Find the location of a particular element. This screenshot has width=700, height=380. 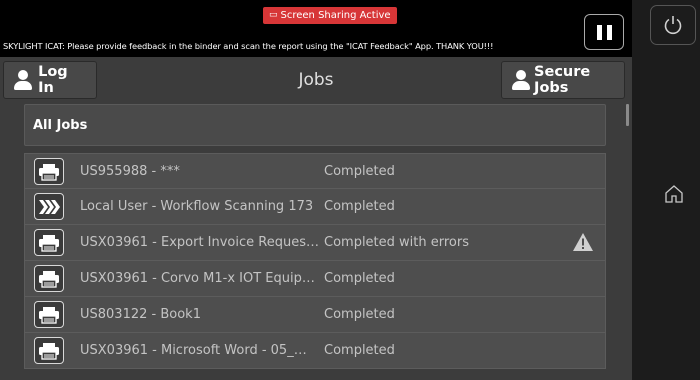

top-bar: Log In Jobs Secure Jobs is located at coordinates (316, 80).